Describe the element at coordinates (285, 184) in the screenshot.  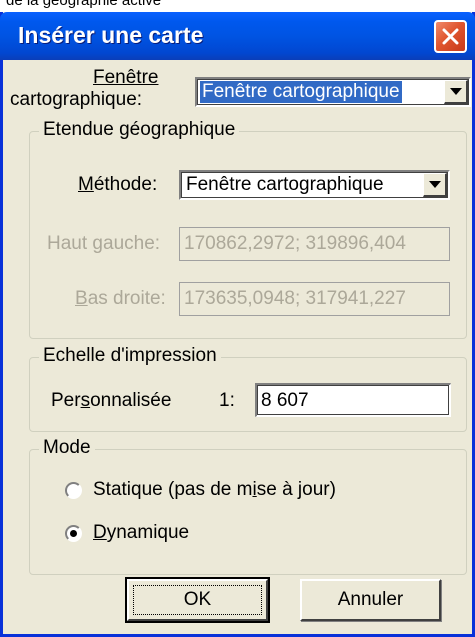
I see `method-value: Fenêtre cartographique` at that location.